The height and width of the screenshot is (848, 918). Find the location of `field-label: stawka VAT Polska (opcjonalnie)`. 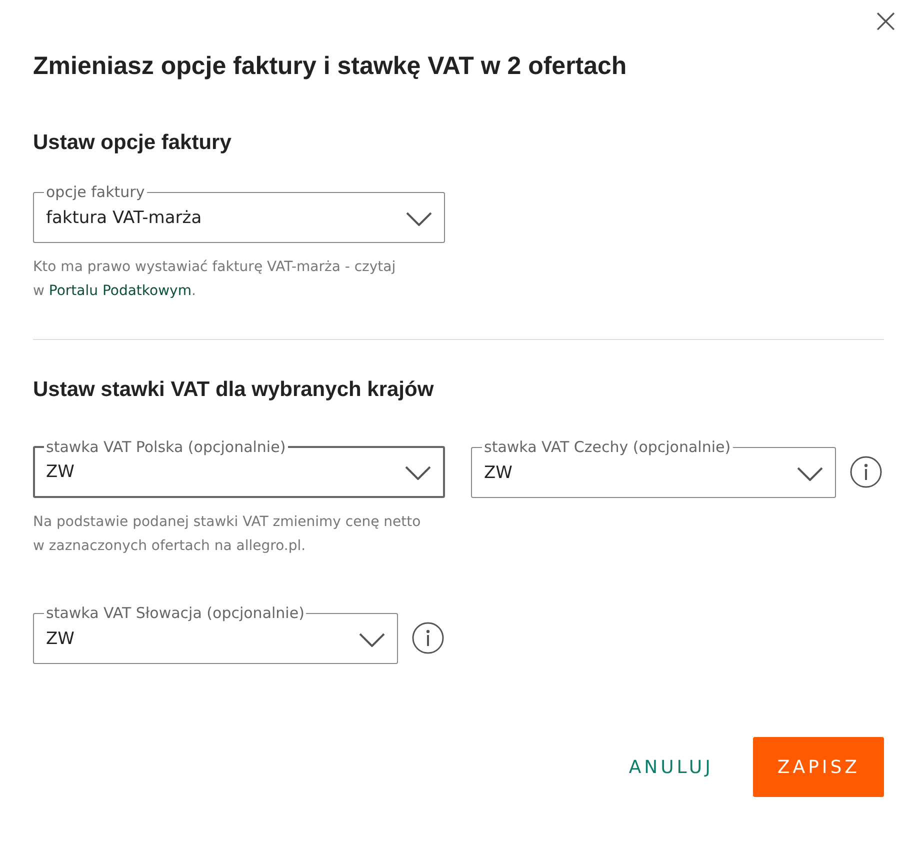

field-label: stawka VAT Polska (opcjonalnie) is located at coordinates (166, 447).